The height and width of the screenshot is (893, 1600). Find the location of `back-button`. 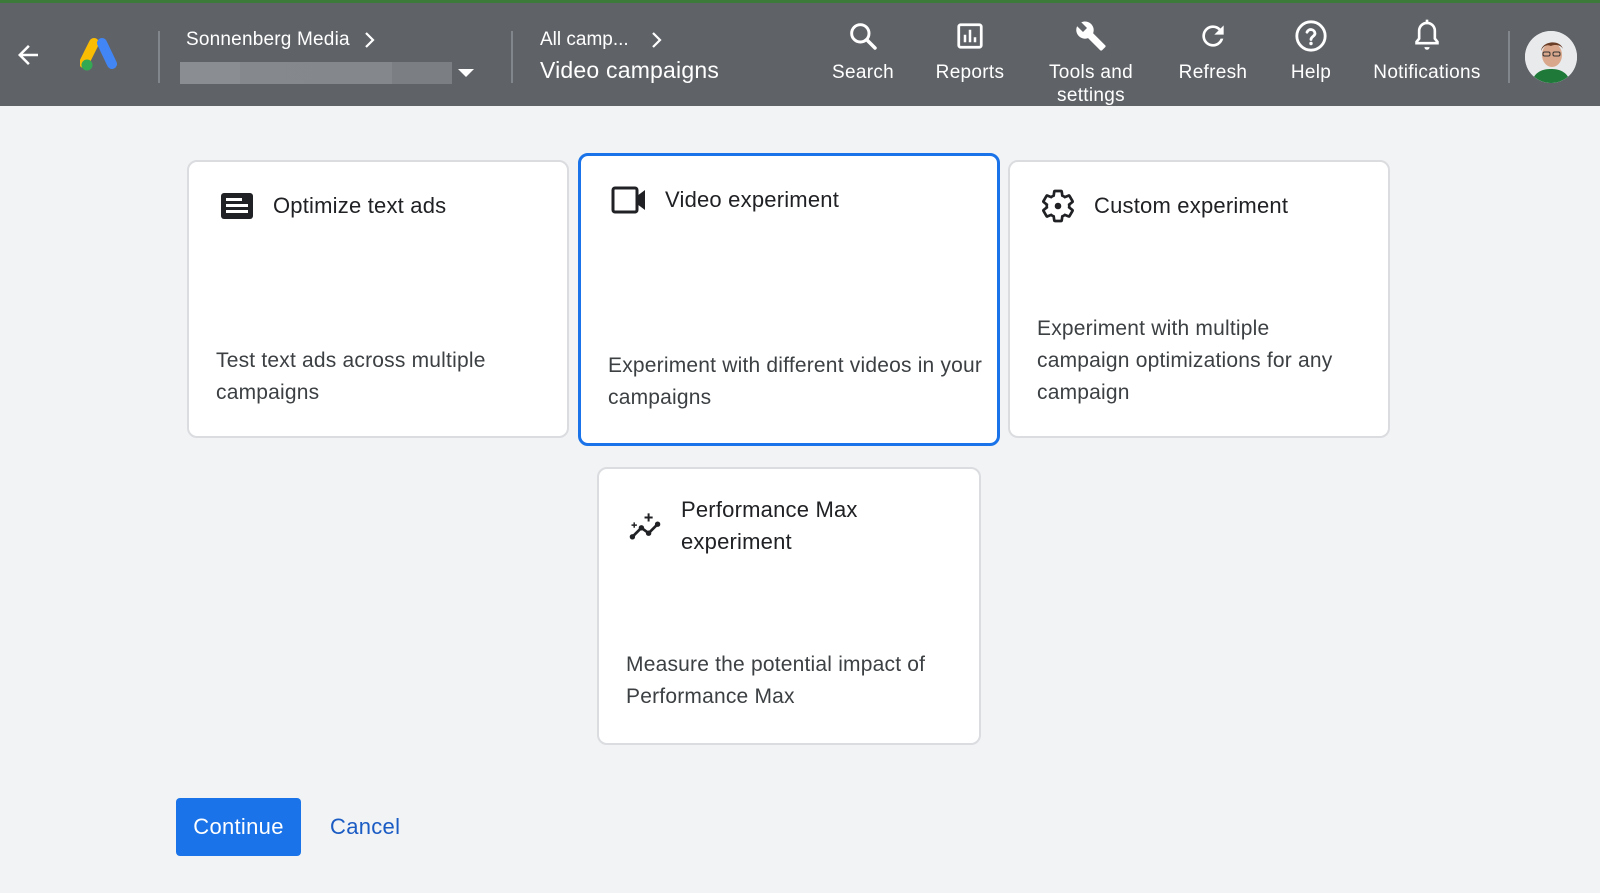

back-button is located at coordinates (28, 55).